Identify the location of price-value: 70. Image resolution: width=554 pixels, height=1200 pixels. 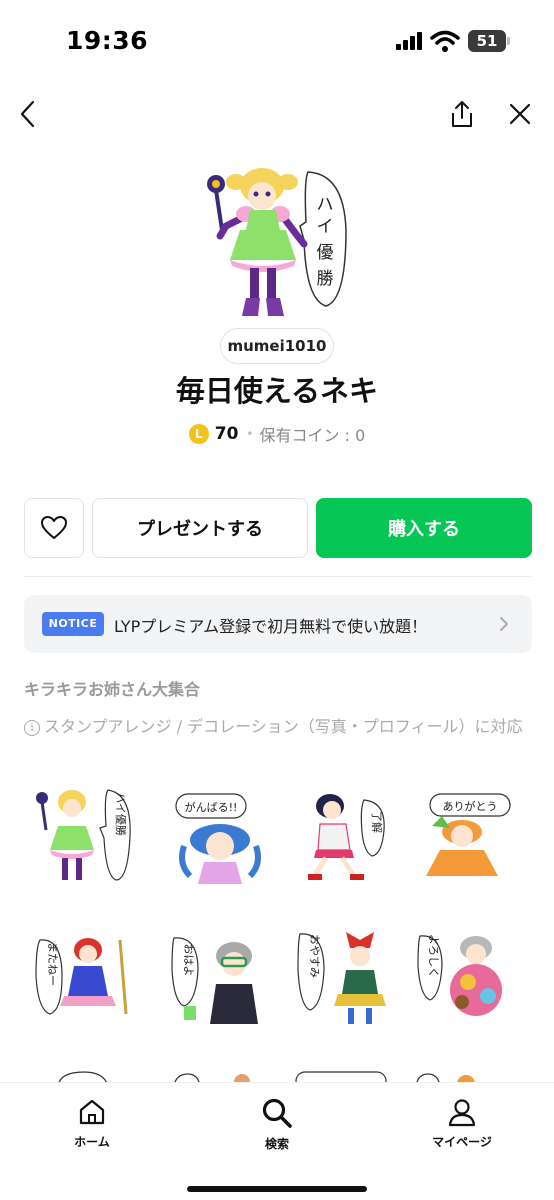
(226, 434).